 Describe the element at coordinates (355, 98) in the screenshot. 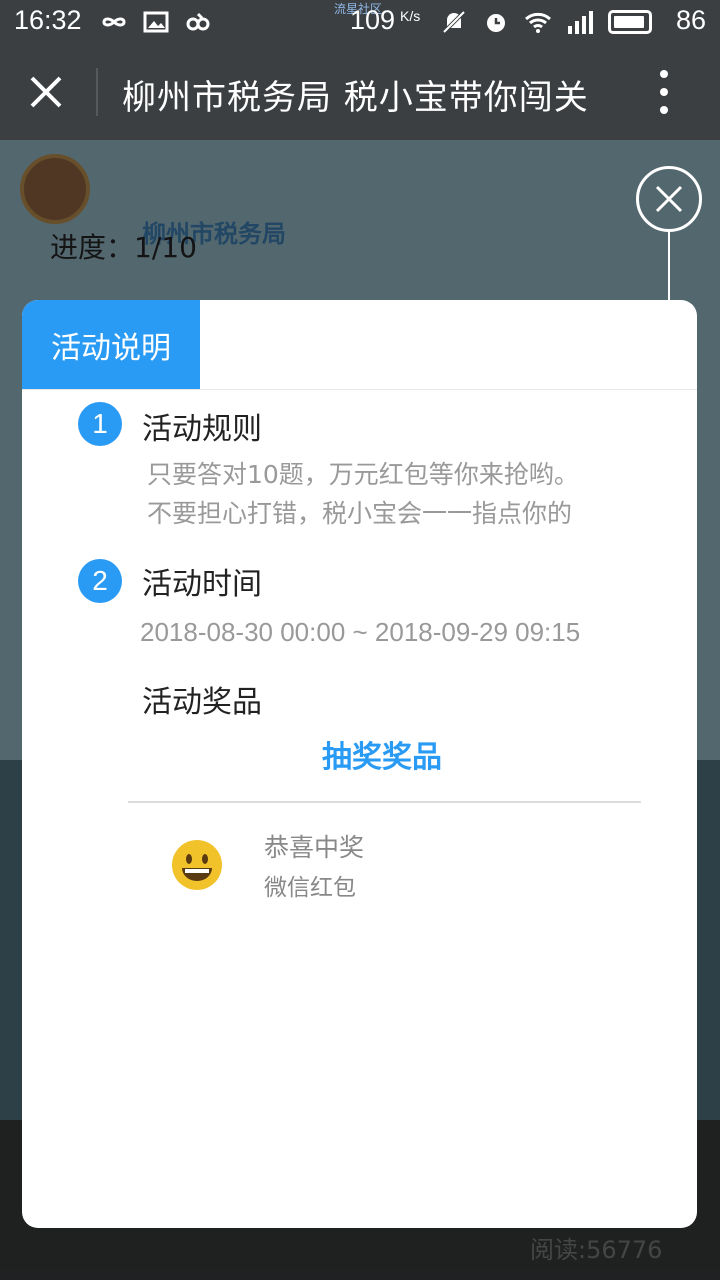

I see `page-title: 柳州市税务局 税小宝带你闯关` at that location.